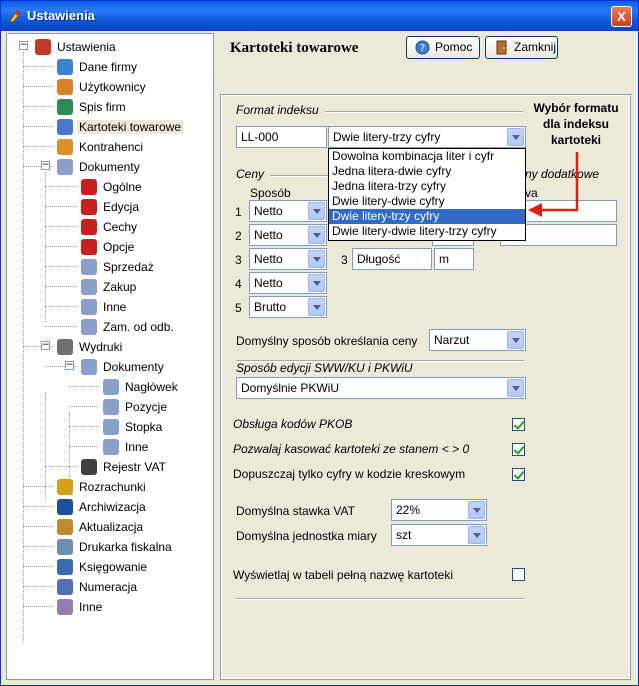 The height and width of the screenshot is (686, 639). What do you see at coordinates (102, 506) in the screenshot?
I see `tree-item: Archiwizacja` at bounding box center [102, 506].